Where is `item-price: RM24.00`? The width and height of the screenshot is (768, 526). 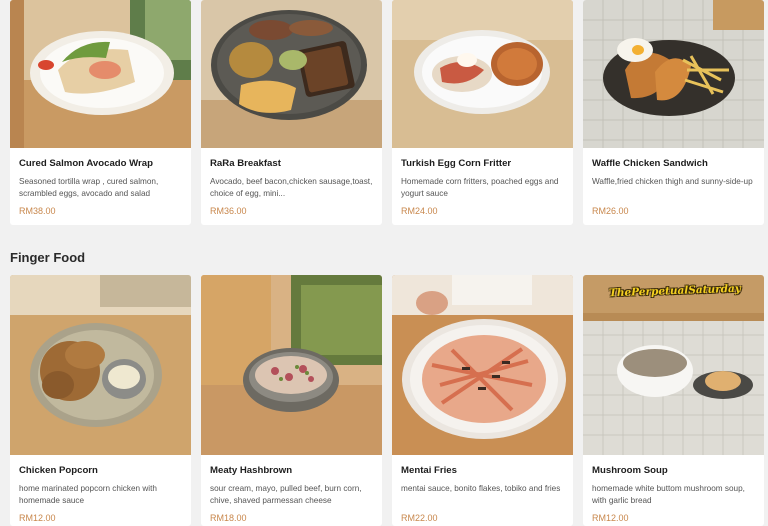
item-price: RM24.00 is located at coordinates (419, 211).